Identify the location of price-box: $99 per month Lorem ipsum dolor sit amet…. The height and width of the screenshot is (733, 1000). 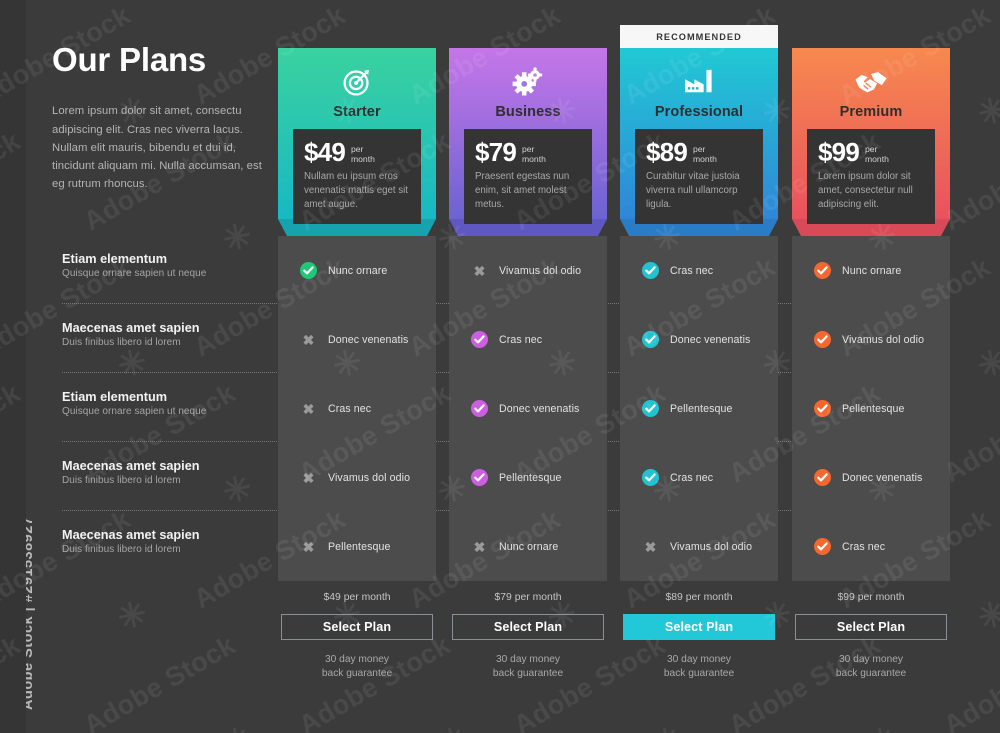
(871, 177).